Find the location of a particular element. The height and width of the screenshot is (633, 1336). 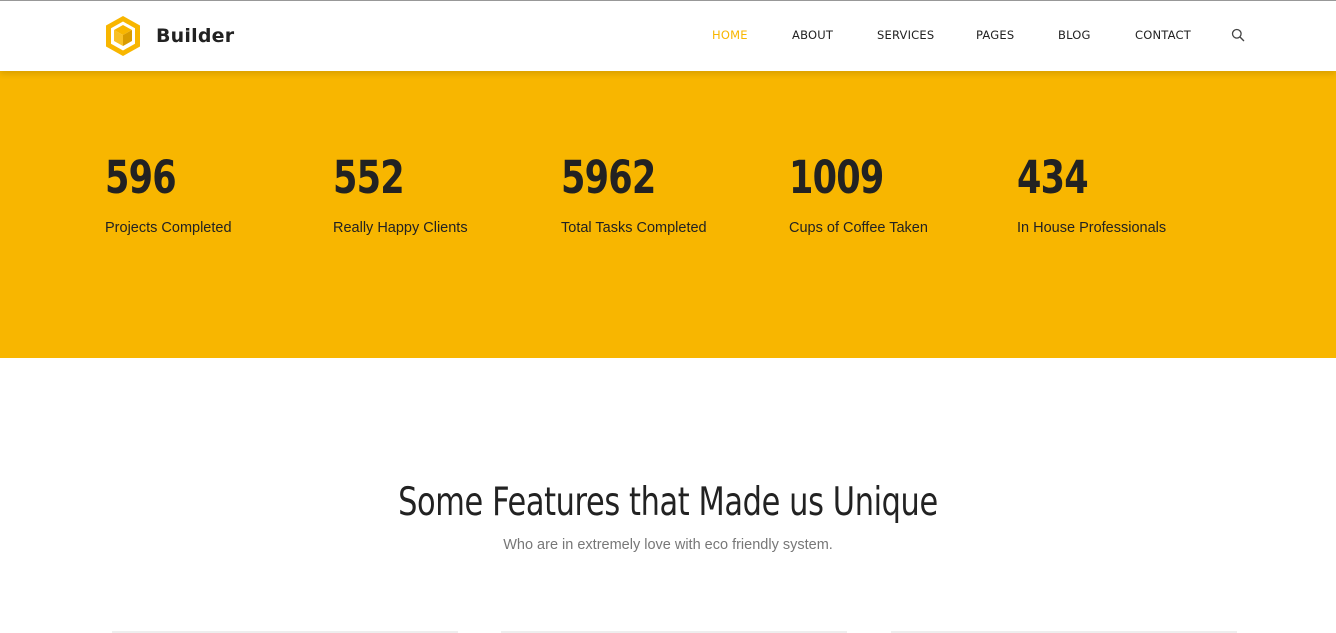

features-title: Some Features that Made us Unique is located at coordinates (668, 502).